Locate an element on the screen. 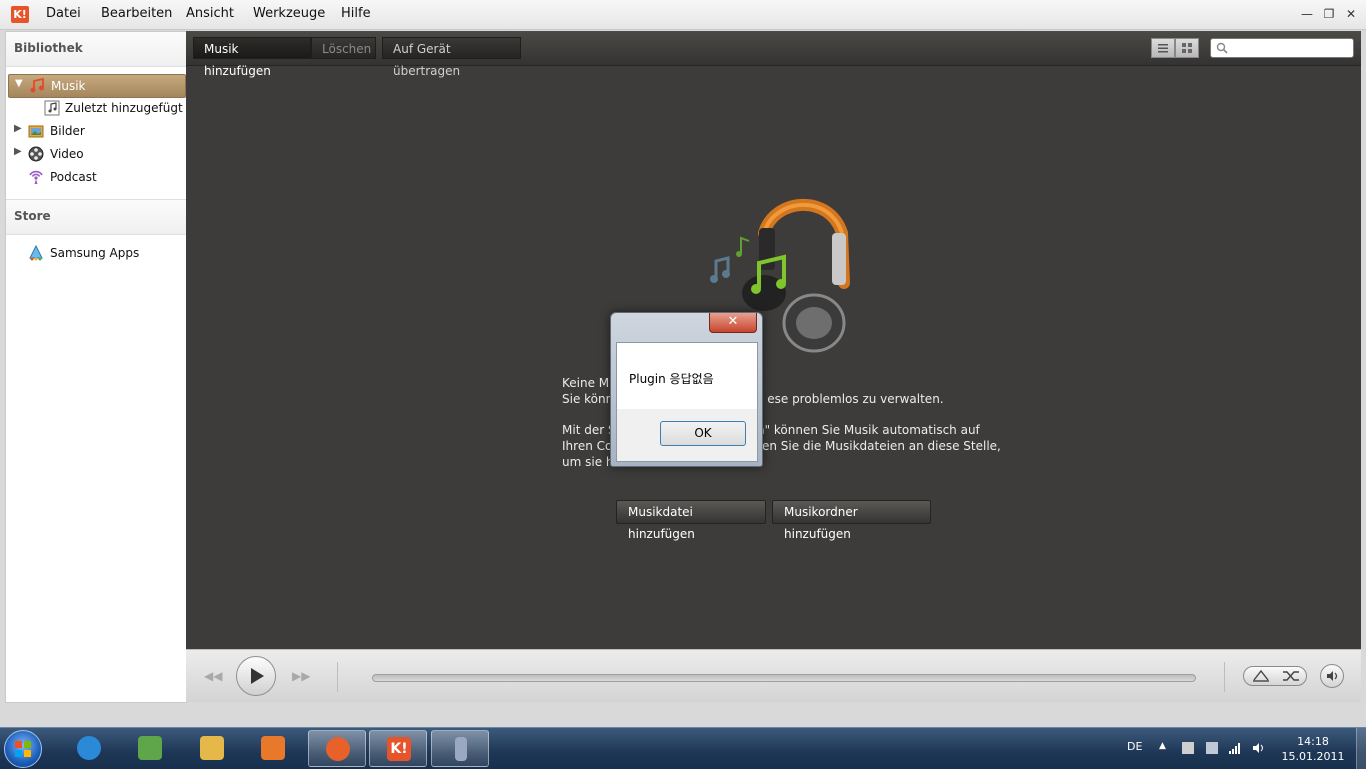 The width and height of the screenshot is (1366, 769). store-header: Store is located at coordinates (96, 217).